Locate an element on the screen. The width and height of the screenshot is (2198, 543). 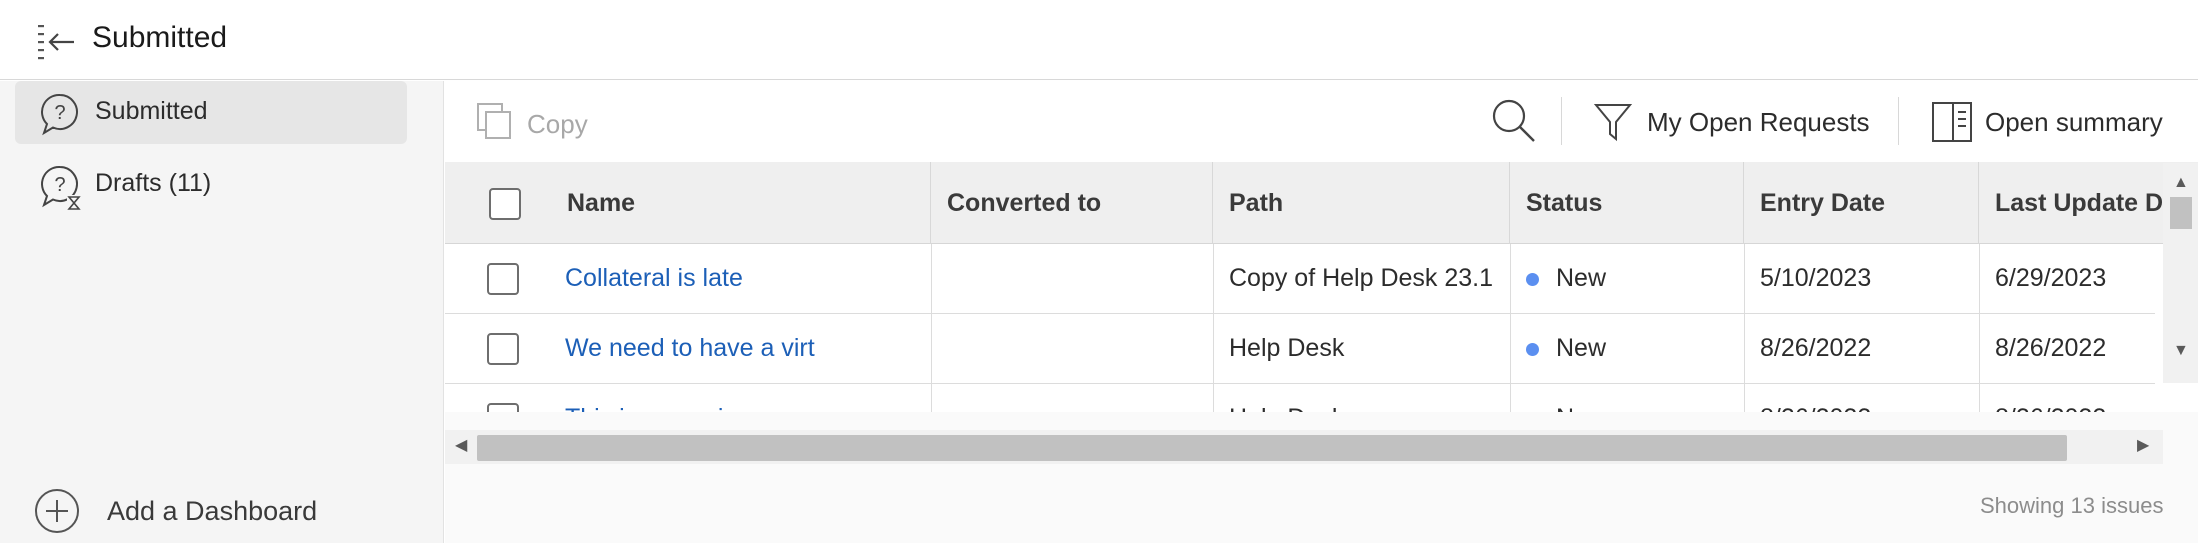
column-header-last-update-date: Last Update Da is located at coordinates (2071, 203).